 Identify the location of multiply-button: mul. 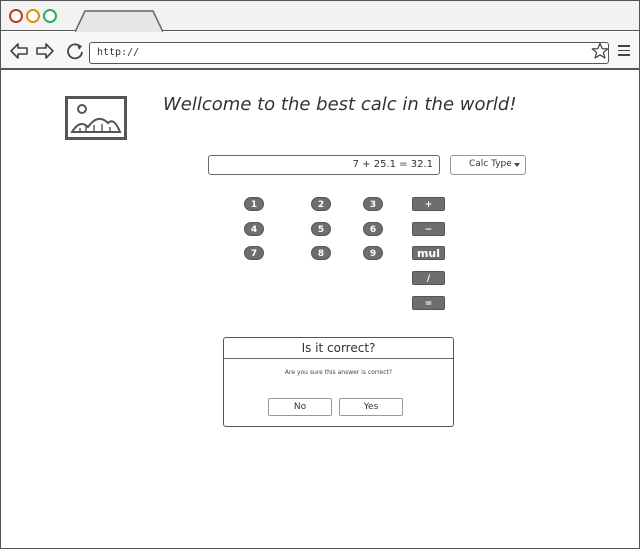
(428, 253).